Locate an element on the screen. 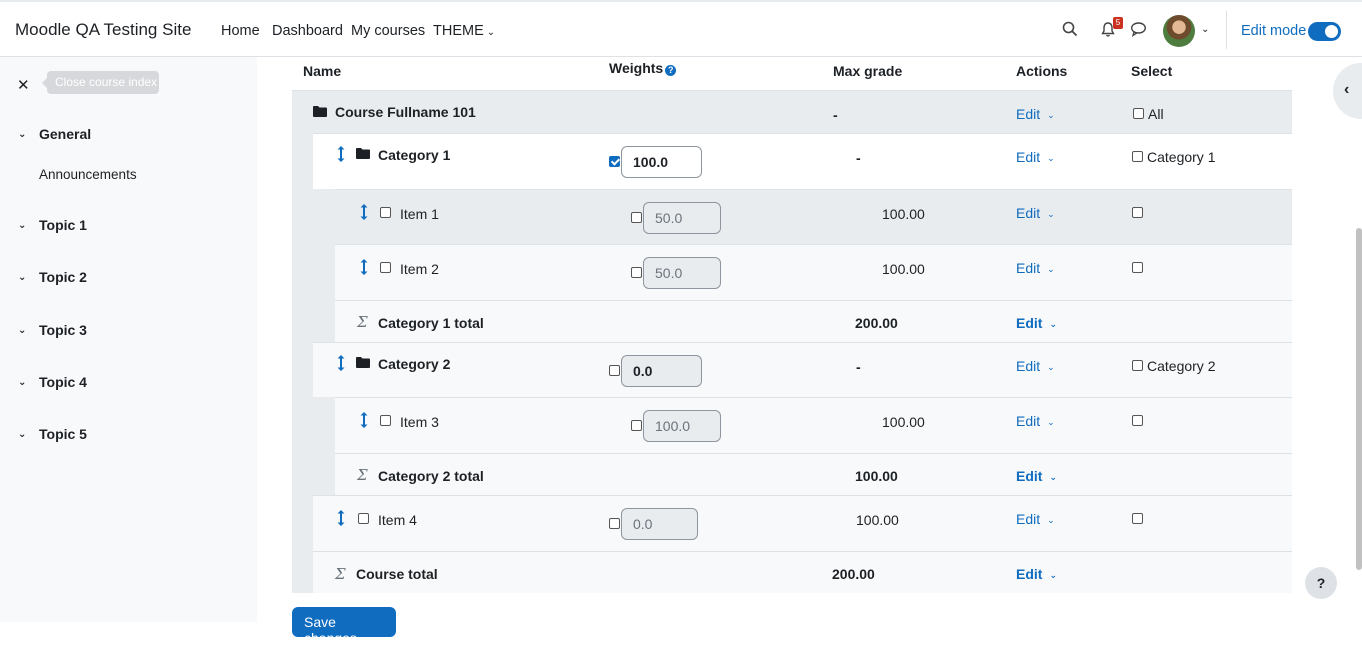 Image resolution: width=1362 pixels, height=646 pixels. close-course-index-tooltip: Close course index is located at coordinates (100, 82).